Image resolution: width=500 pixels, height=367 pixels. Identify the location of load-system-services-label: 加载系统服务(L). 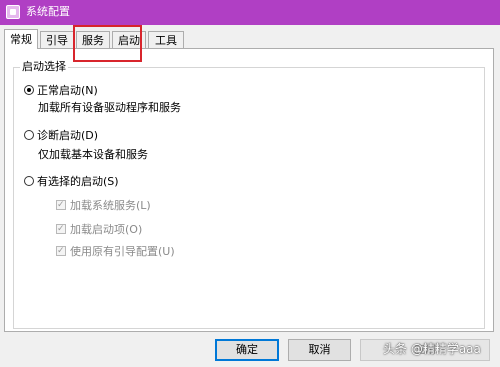
(110, 205).